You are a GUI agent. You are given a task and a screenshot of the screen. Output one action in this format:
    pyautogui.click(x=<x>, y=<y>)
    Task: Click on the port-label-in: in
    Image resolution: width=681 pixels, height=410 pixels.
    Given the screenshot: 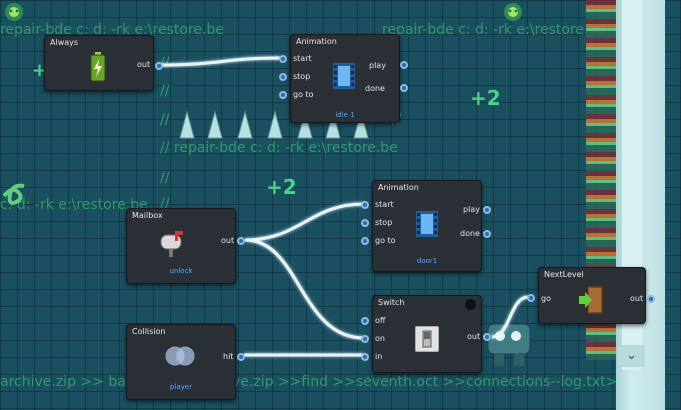 What is the action you would take?
    pyautogui.click(x=379, y=356)
    